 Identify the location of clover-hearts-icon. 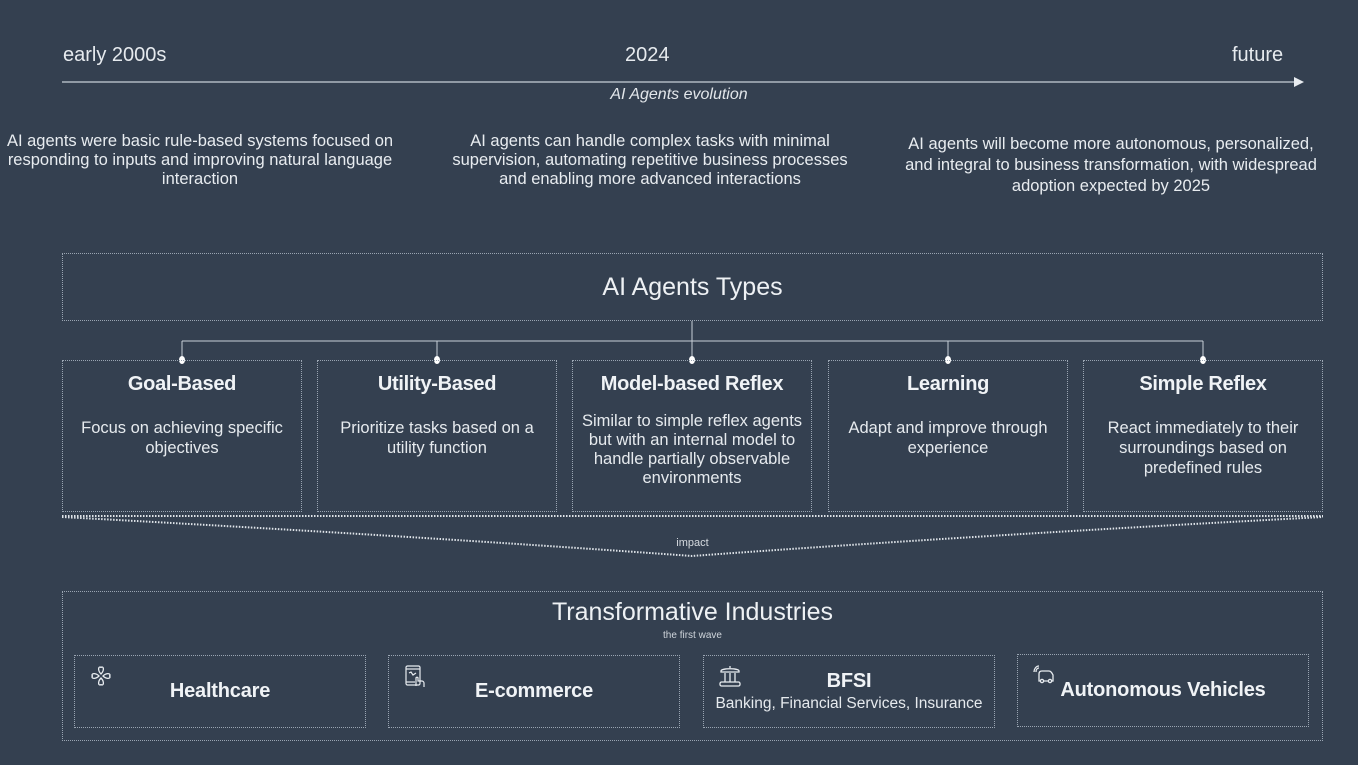
(101, 676).